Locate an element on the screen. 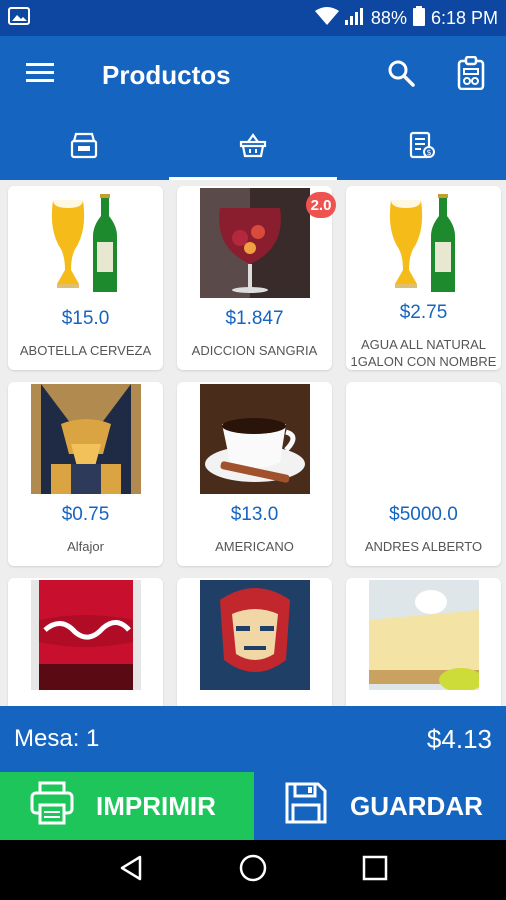  product-price: $2.75 is located at coordinates (423, 312).